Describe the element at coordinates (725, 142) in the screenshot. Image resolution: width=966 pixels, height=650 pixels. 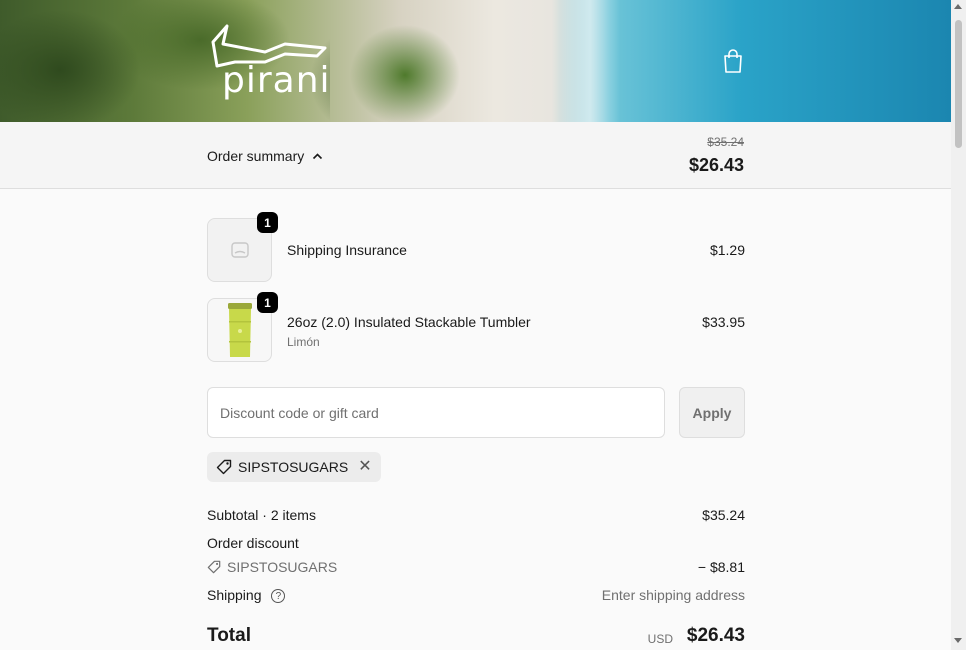
I see `original-total: $35.24` at that location.